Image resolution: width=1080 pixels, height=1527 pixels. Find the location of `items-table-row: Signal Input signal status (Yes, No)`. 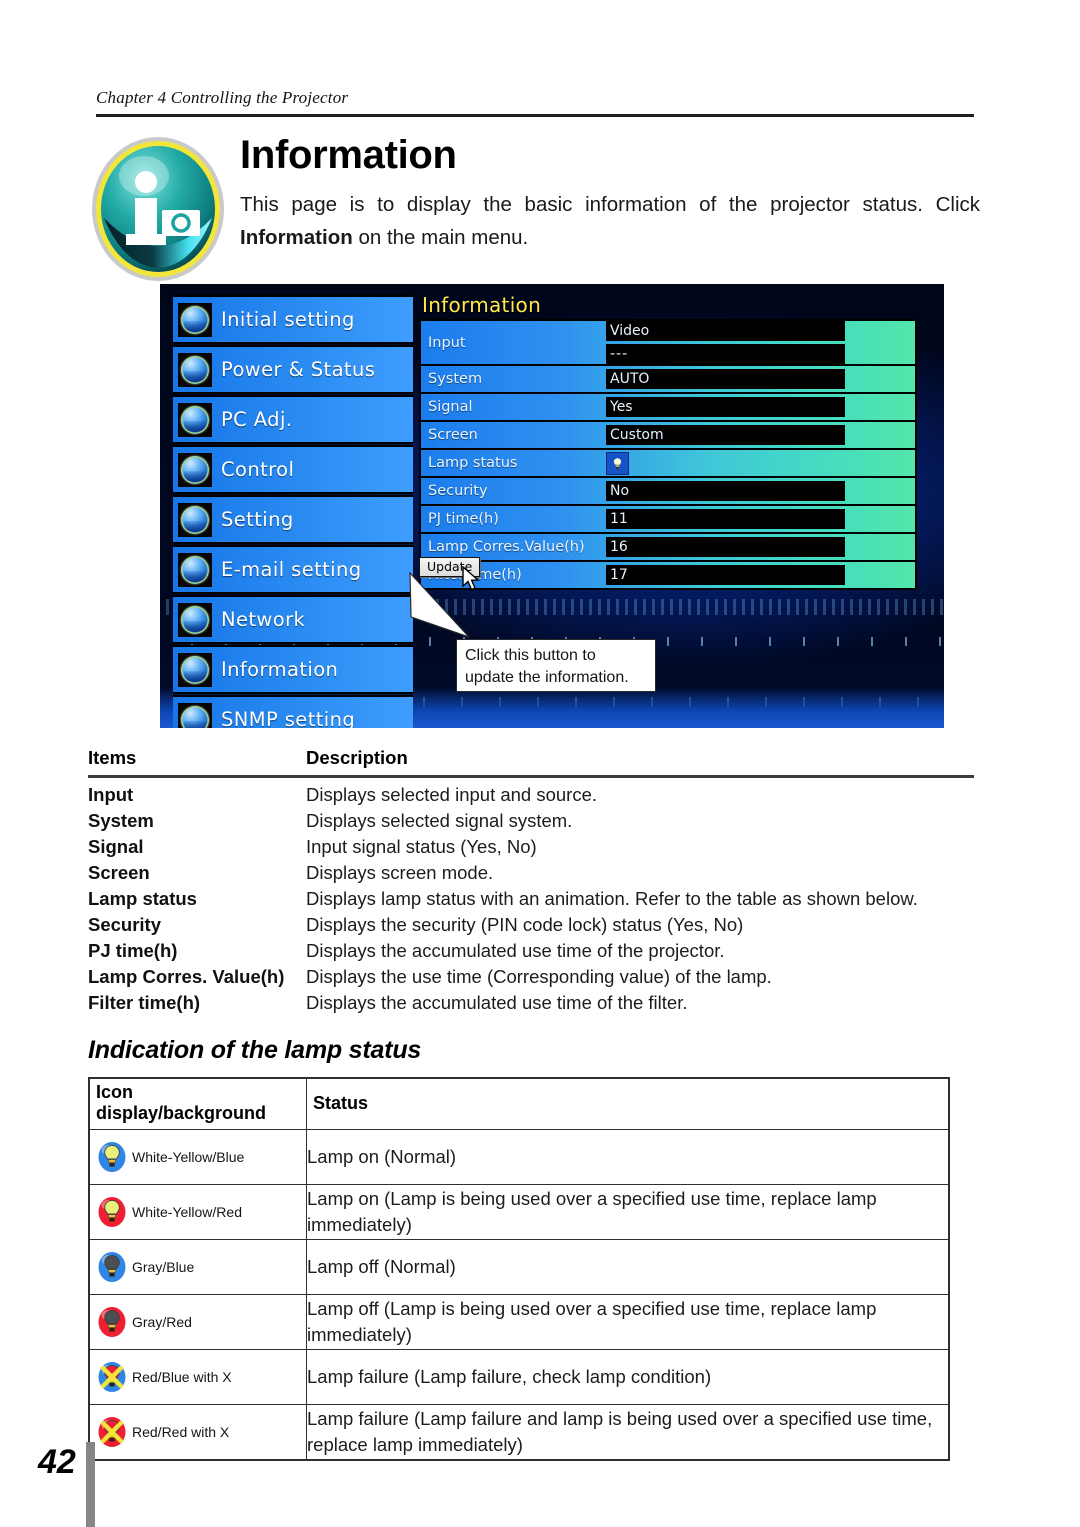

items-table-row: Signal Input signal status (Yes, No) is located at coordinates (533, 849).